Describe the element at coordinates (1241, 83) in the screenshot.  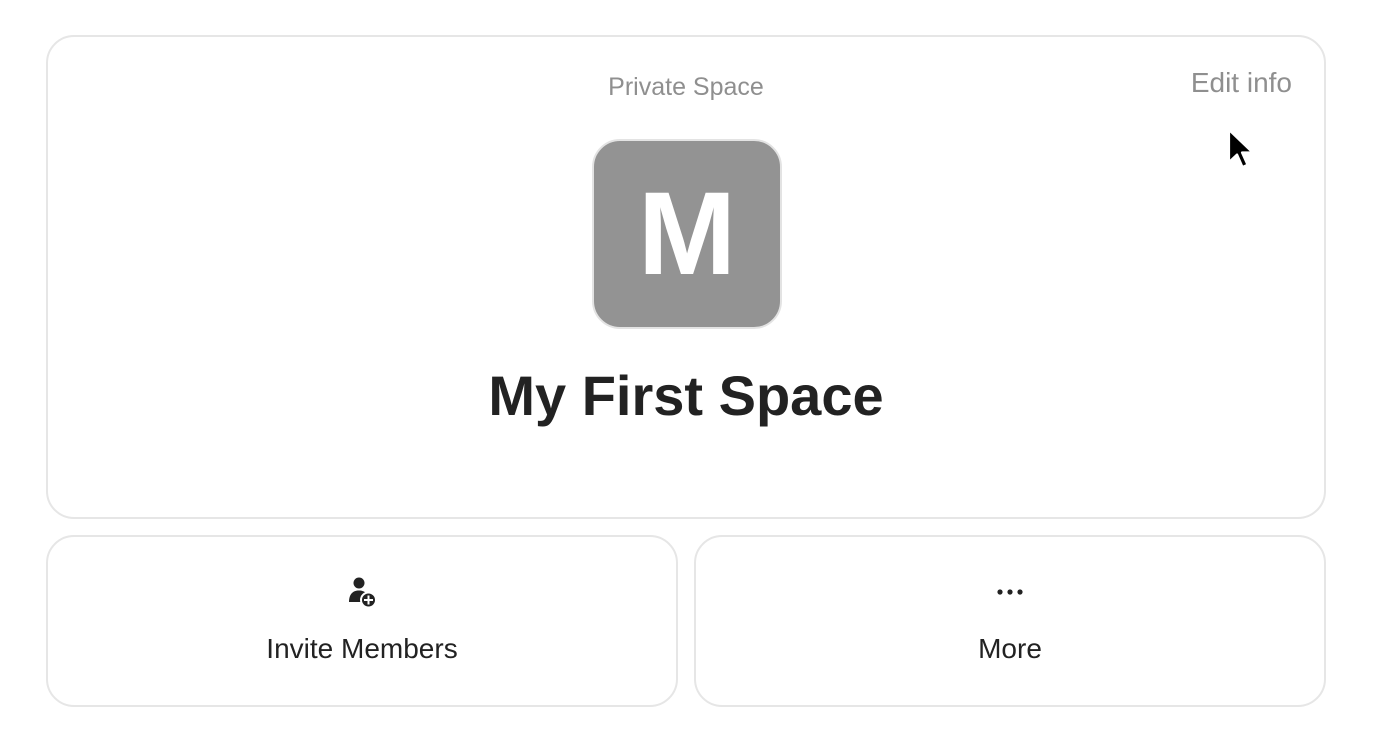
I see `edit-info-button: Edit info` at that location.